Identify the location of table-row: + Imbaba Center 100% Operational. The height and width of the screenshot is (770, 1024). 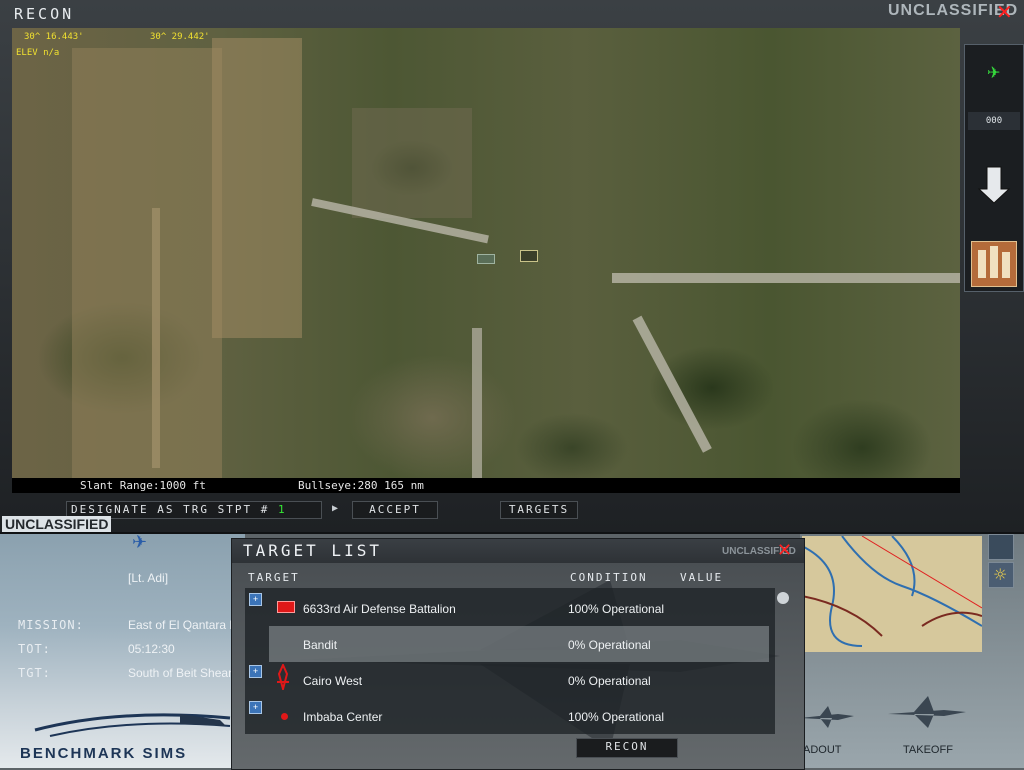
(510, 716).